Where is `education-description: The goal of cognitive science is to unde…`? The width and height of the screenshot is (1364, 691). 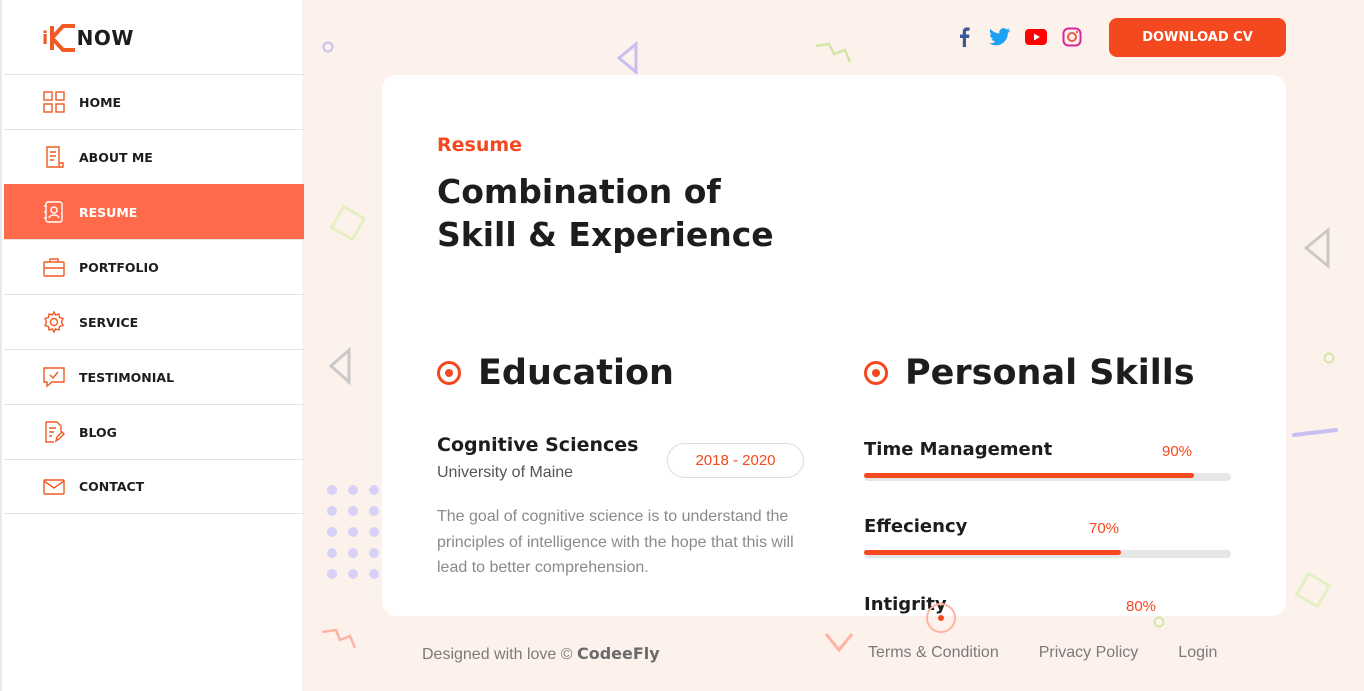
education-description: The goal of cognitive science is to unde… is located at coordinates (615, 542).